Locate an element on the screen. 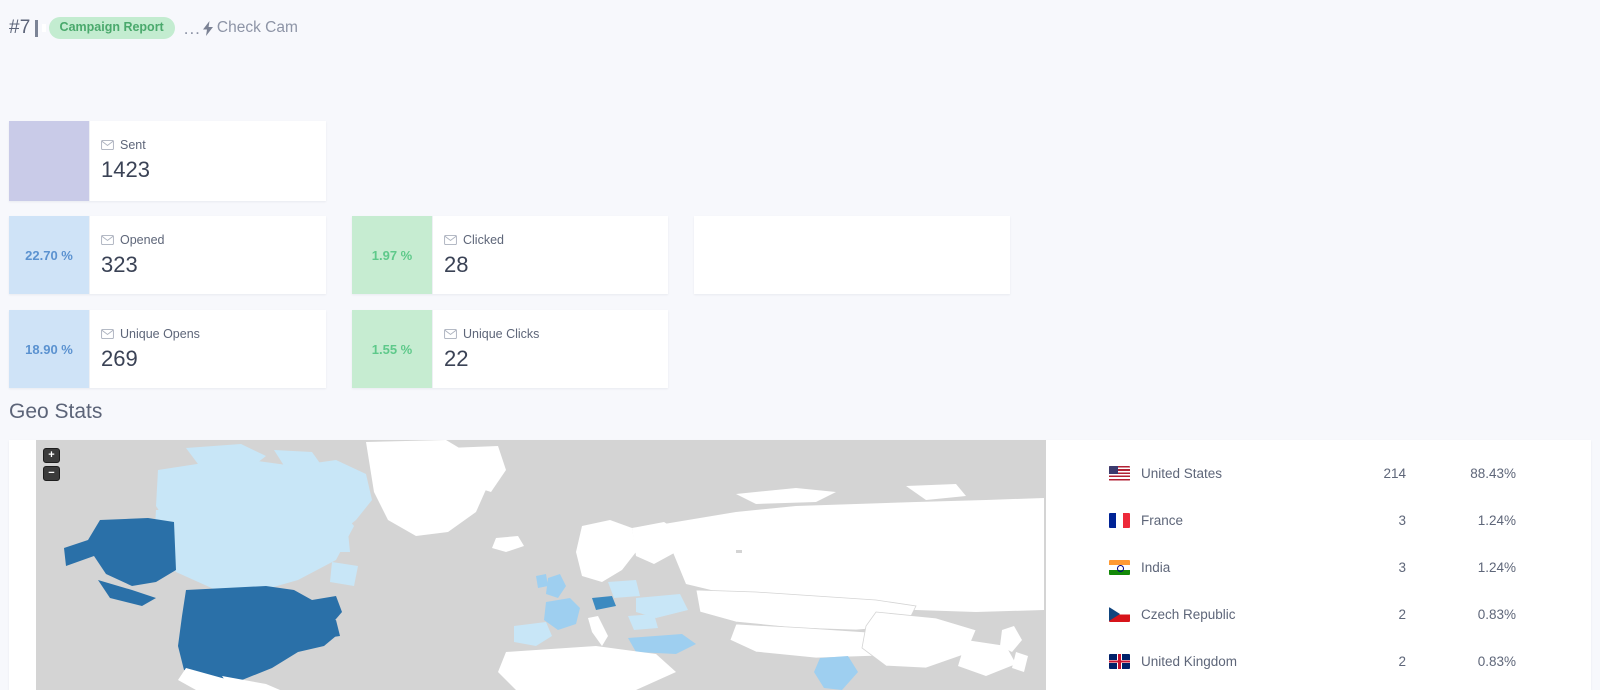 Image resolution: width=1600 pixels, height=690 pixels. stat-label-text: Unique Opens is located at coordinates (160, 334).